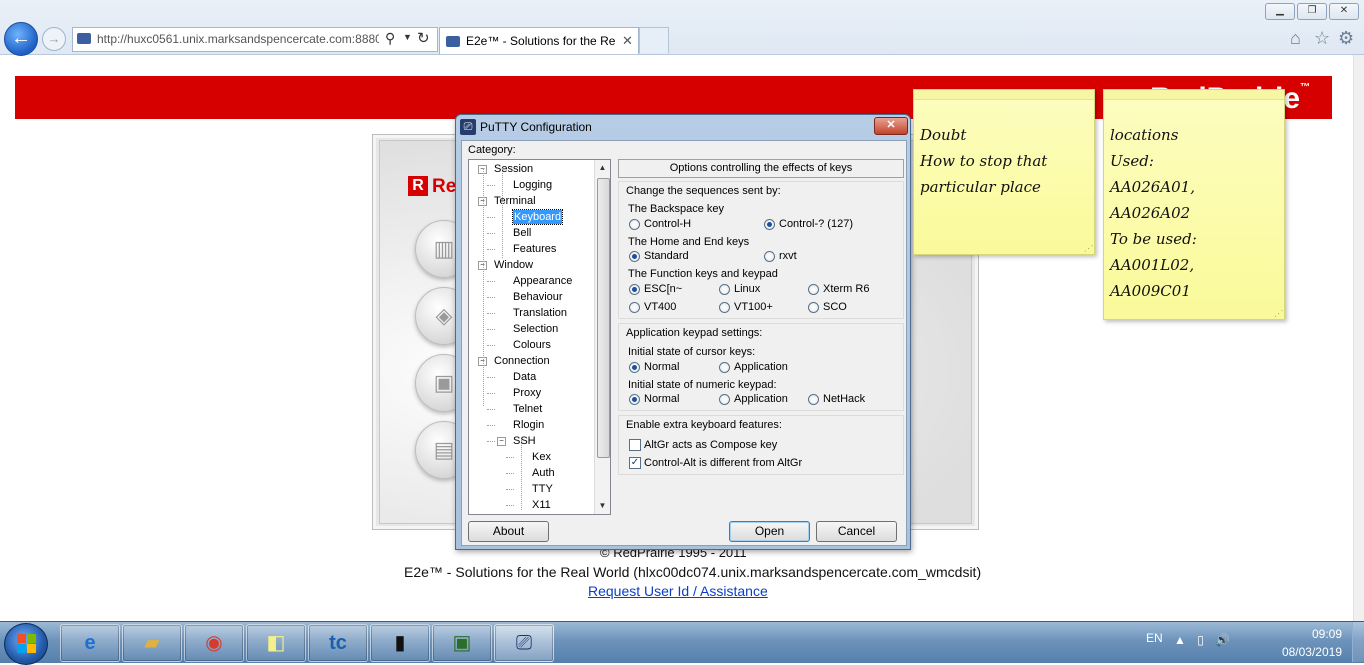 This screenshot has height=665, width=1364. Describe the element at coordinates (532, 185) in the screenshot. I see `tree-item-logging: Logging` at that location.